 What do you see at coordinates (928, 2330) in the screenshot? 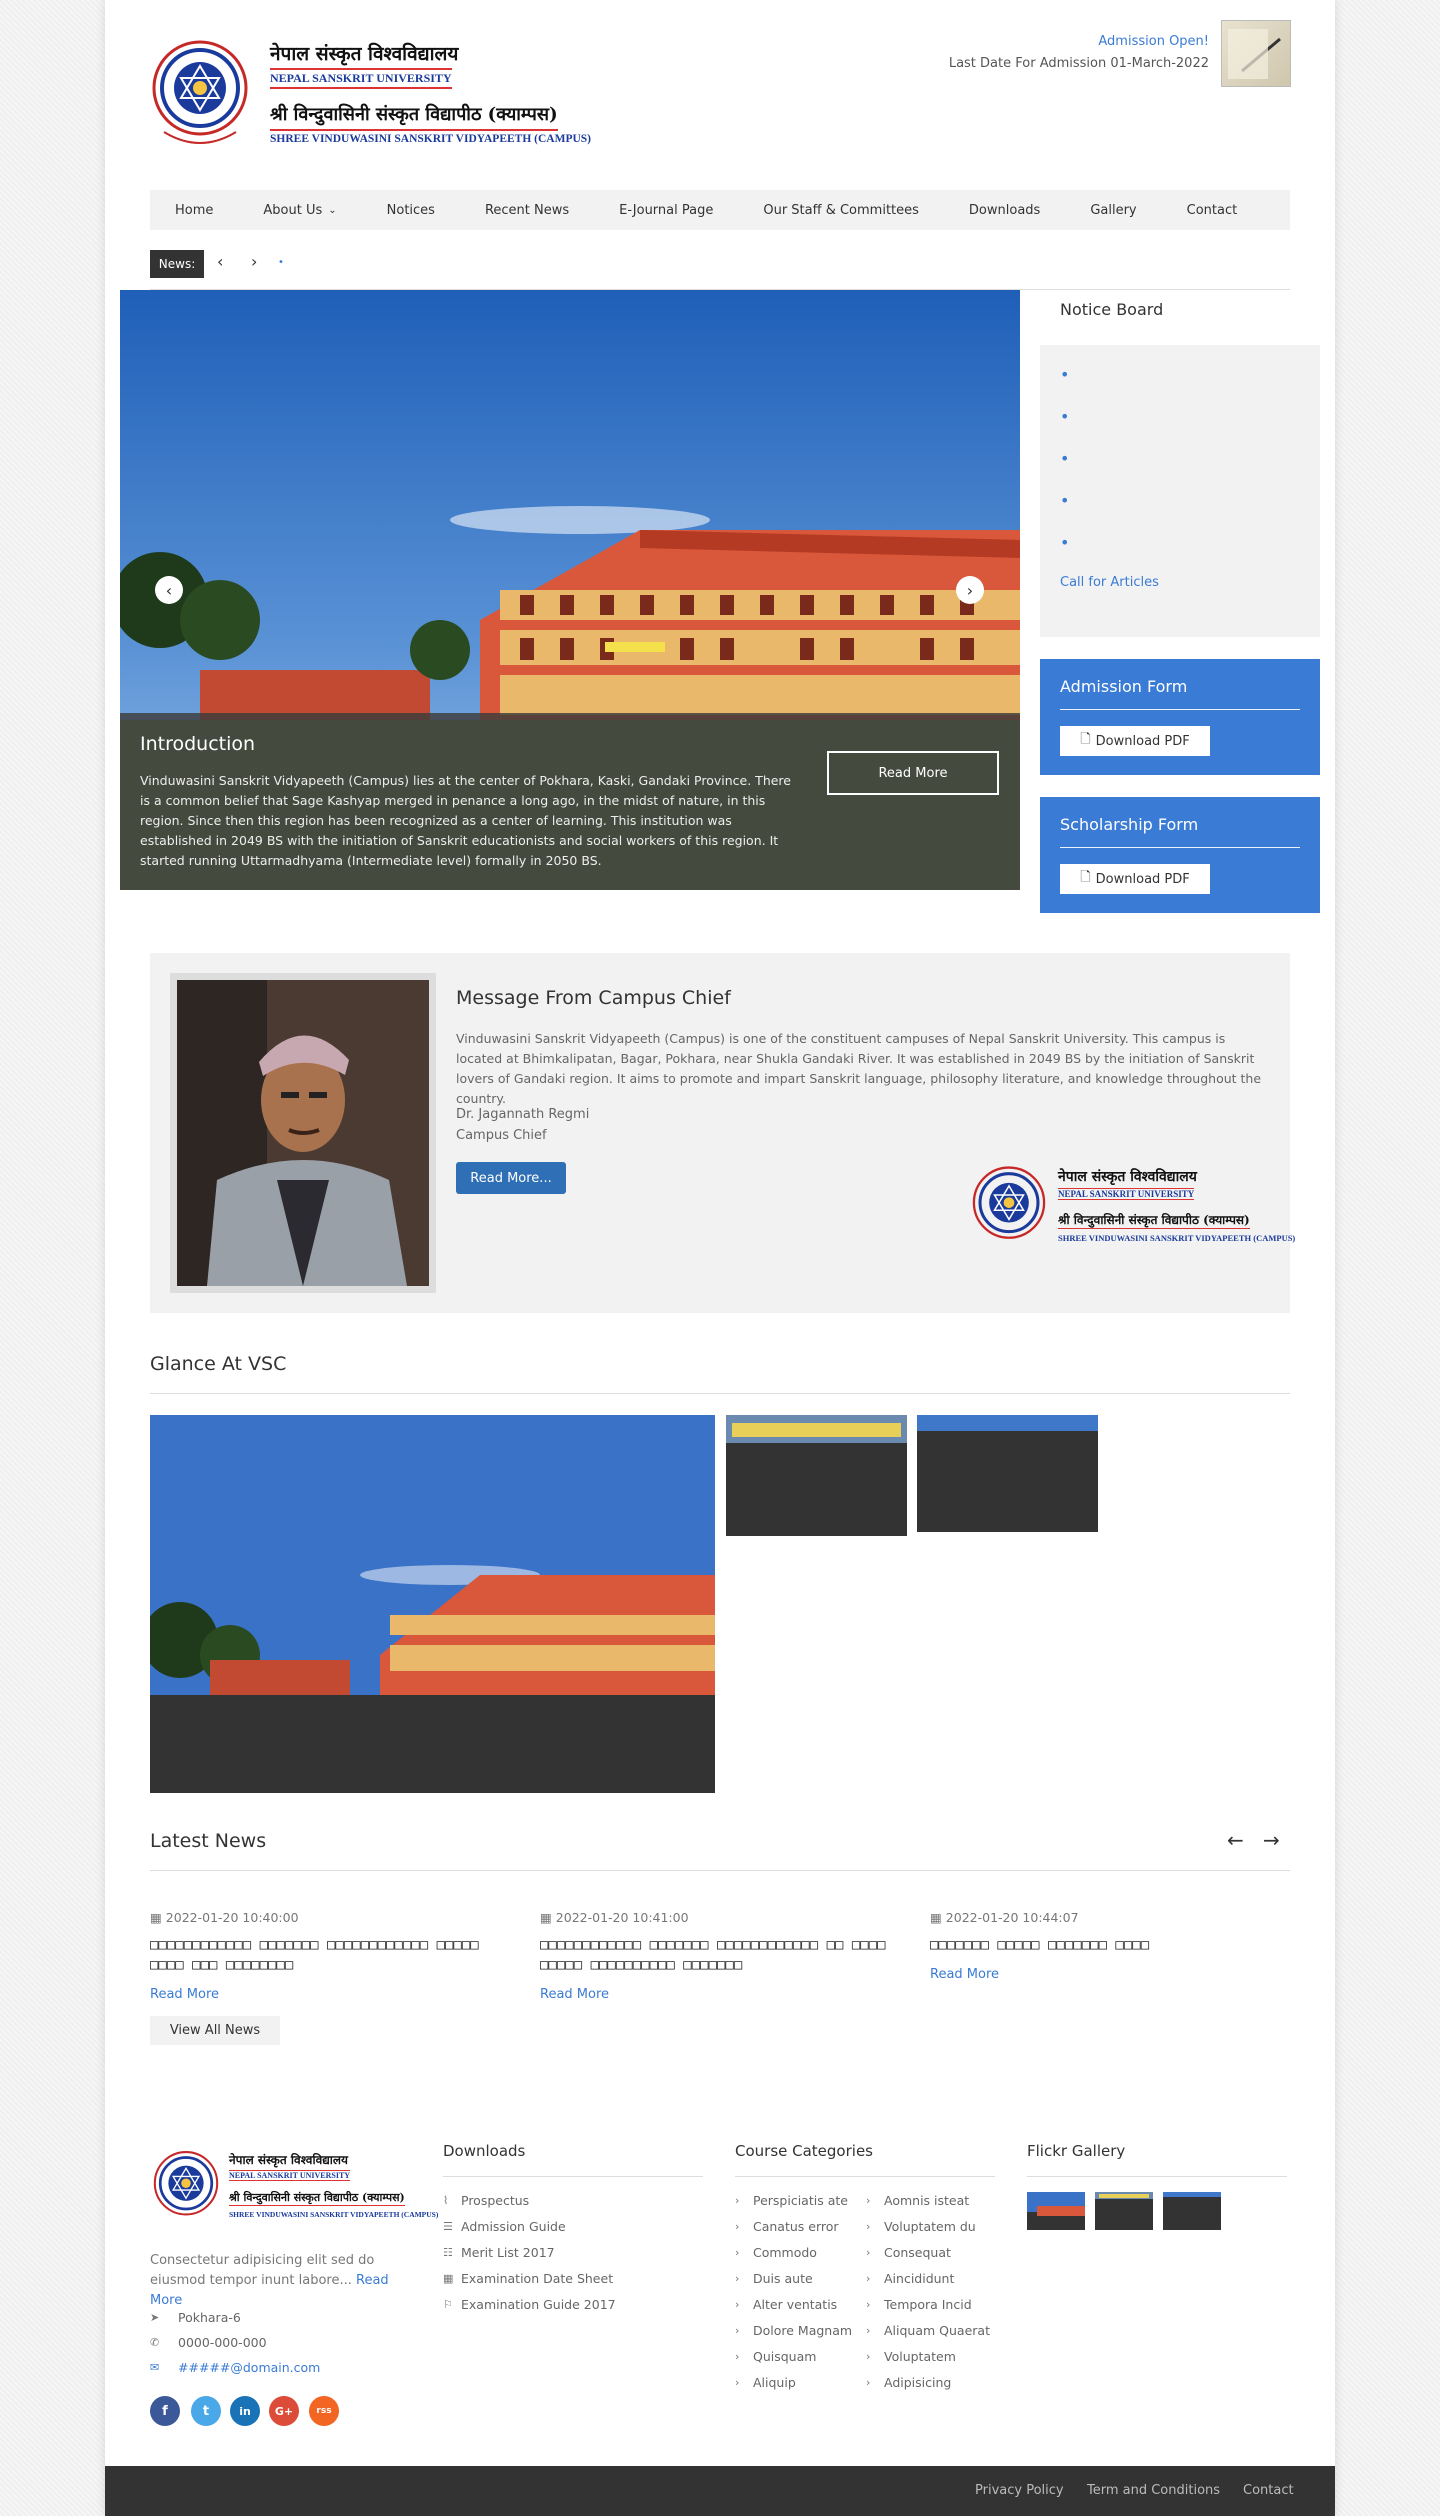
I see `course-category-item: › Aliquam Quaerat` at bounding box center [928, 2330].